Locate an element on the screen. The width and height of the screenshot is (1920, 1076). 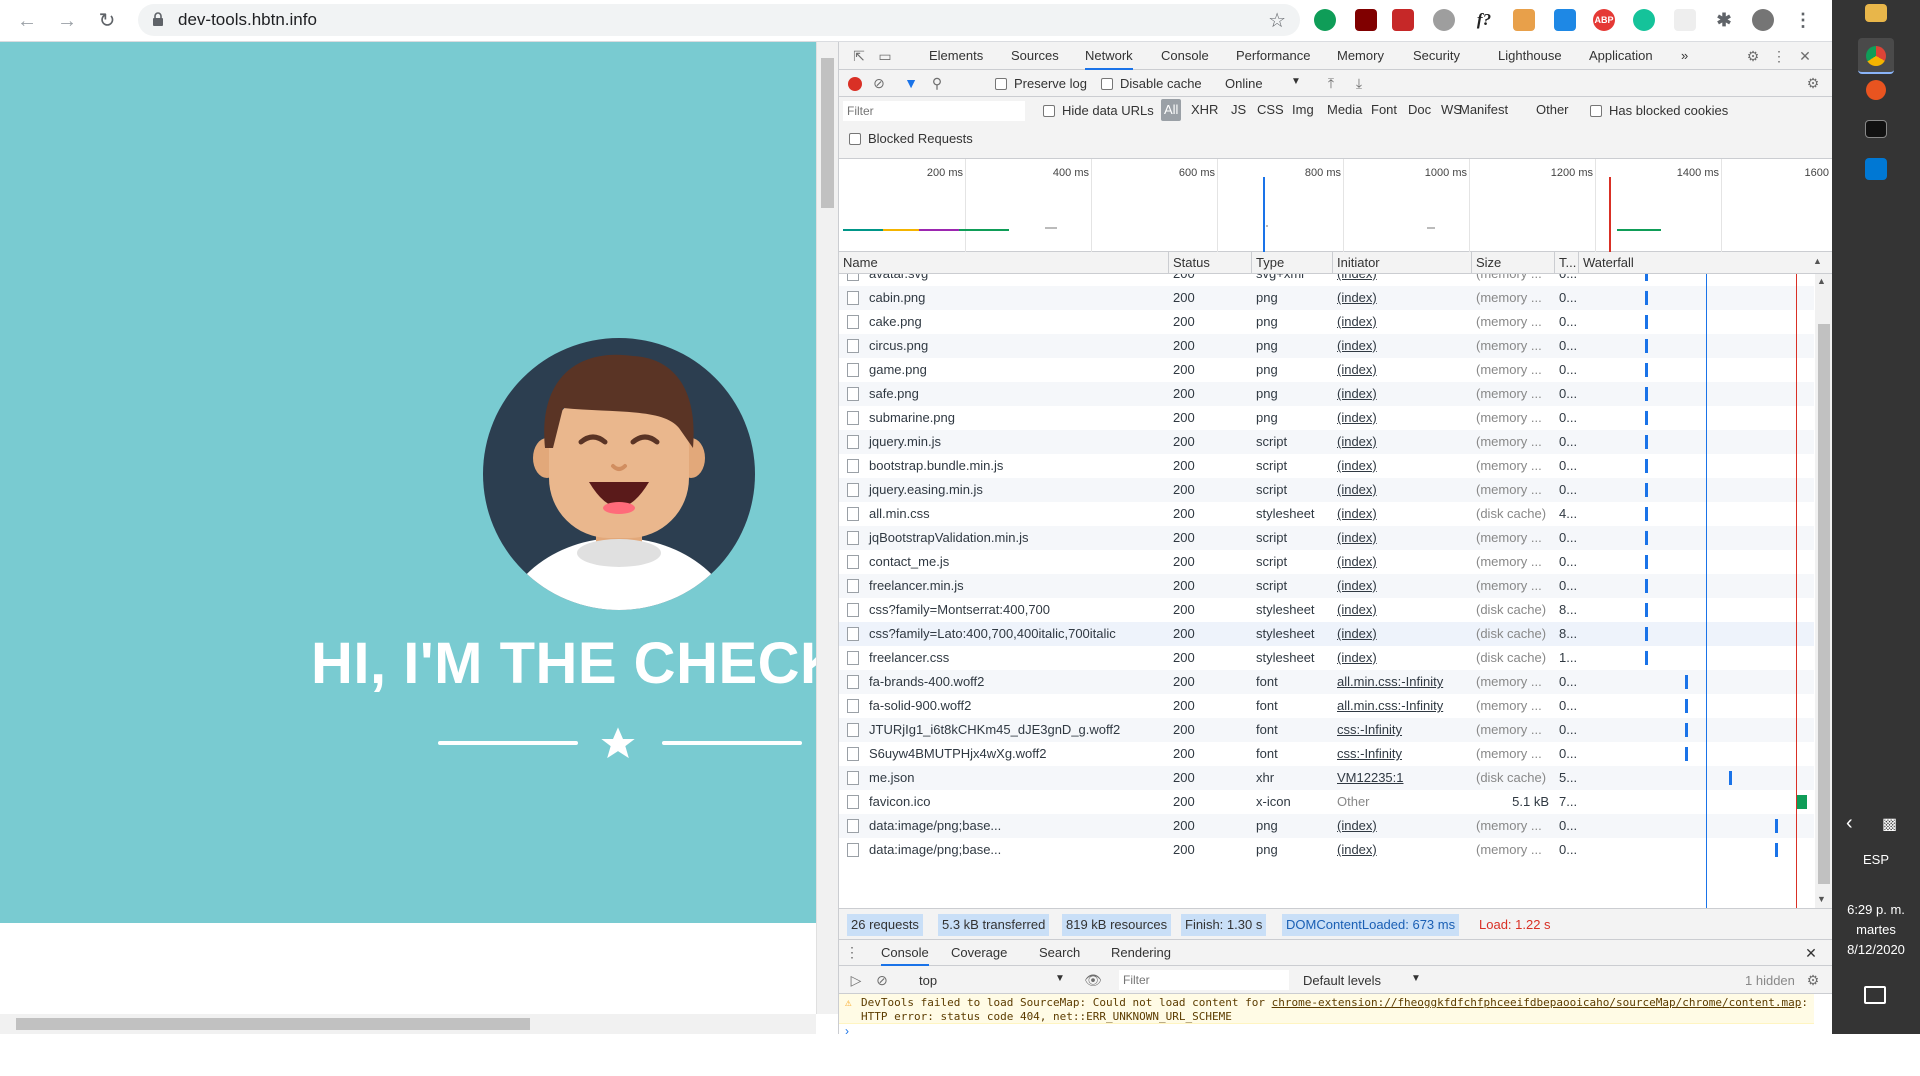
close-devtools-icon: ✕ is located at coordinates (1805, 56).